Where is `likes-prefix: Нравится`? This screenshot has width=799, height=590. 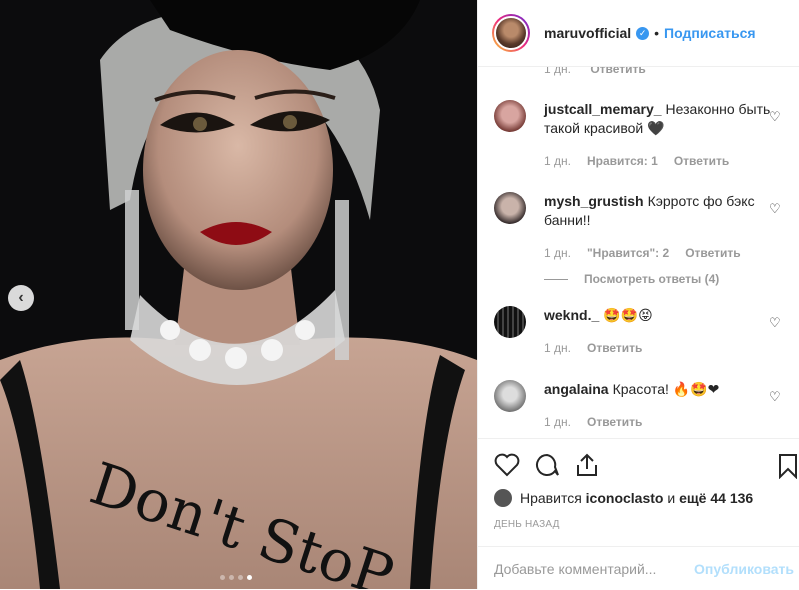 likes-prefix: Нравится is located at coordinates (551, 498).